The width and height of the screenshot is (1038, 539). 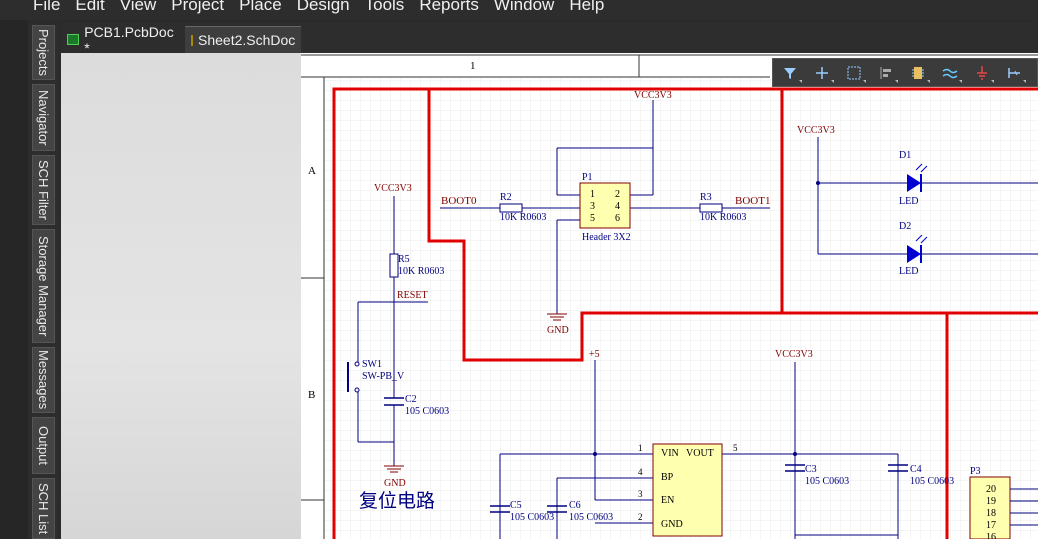 I want to click on sw1-ref: SW1, so click(x=372, y=364).